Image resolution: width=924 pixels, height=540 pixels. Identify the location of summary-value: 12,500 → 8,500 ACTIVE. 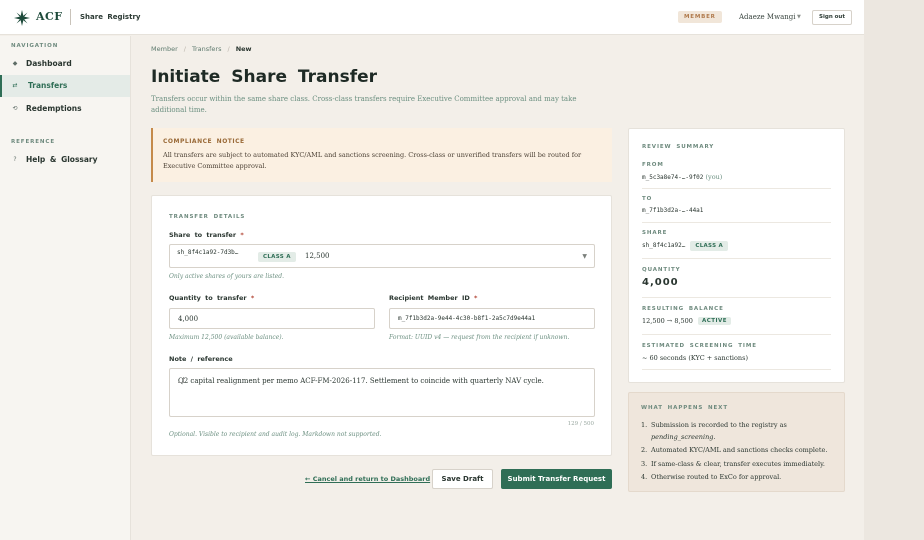
(687, 321).